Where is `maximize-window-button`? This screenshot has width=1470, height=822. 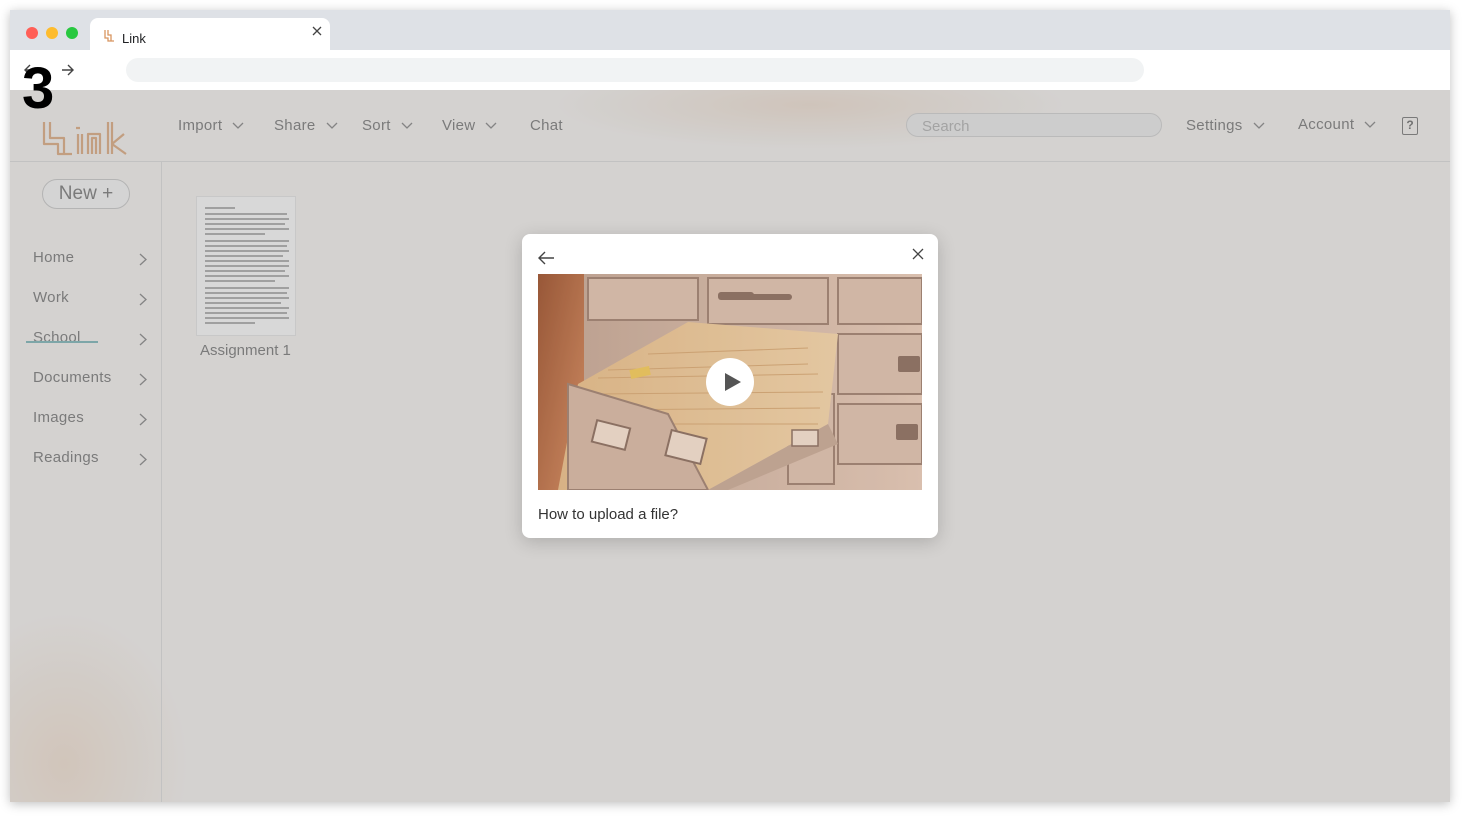 maximize-window-button is located at coordinates (72, 33).